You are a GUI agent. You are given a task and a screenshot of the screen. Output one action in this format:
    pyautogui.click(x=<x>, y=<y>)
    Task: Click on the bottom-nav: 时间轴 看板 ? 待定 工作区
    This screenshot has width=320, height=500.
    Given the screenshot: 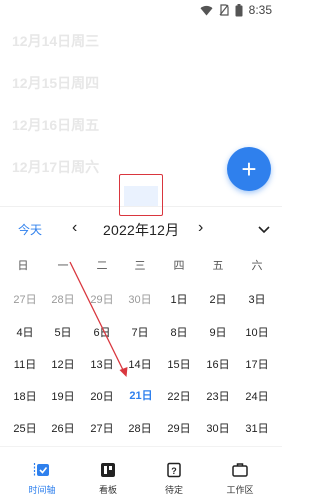 What is the action you would take?
    pyautogui.click(x=141, y=473)
    